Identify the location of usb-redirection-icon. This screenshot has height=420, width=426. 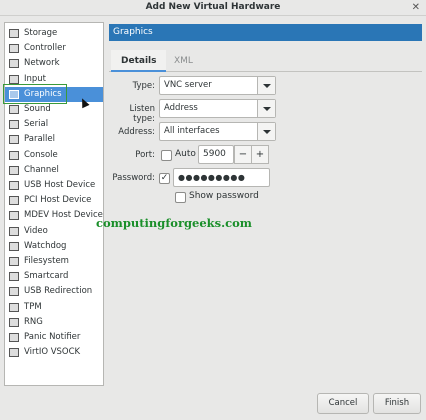
(14, 292).